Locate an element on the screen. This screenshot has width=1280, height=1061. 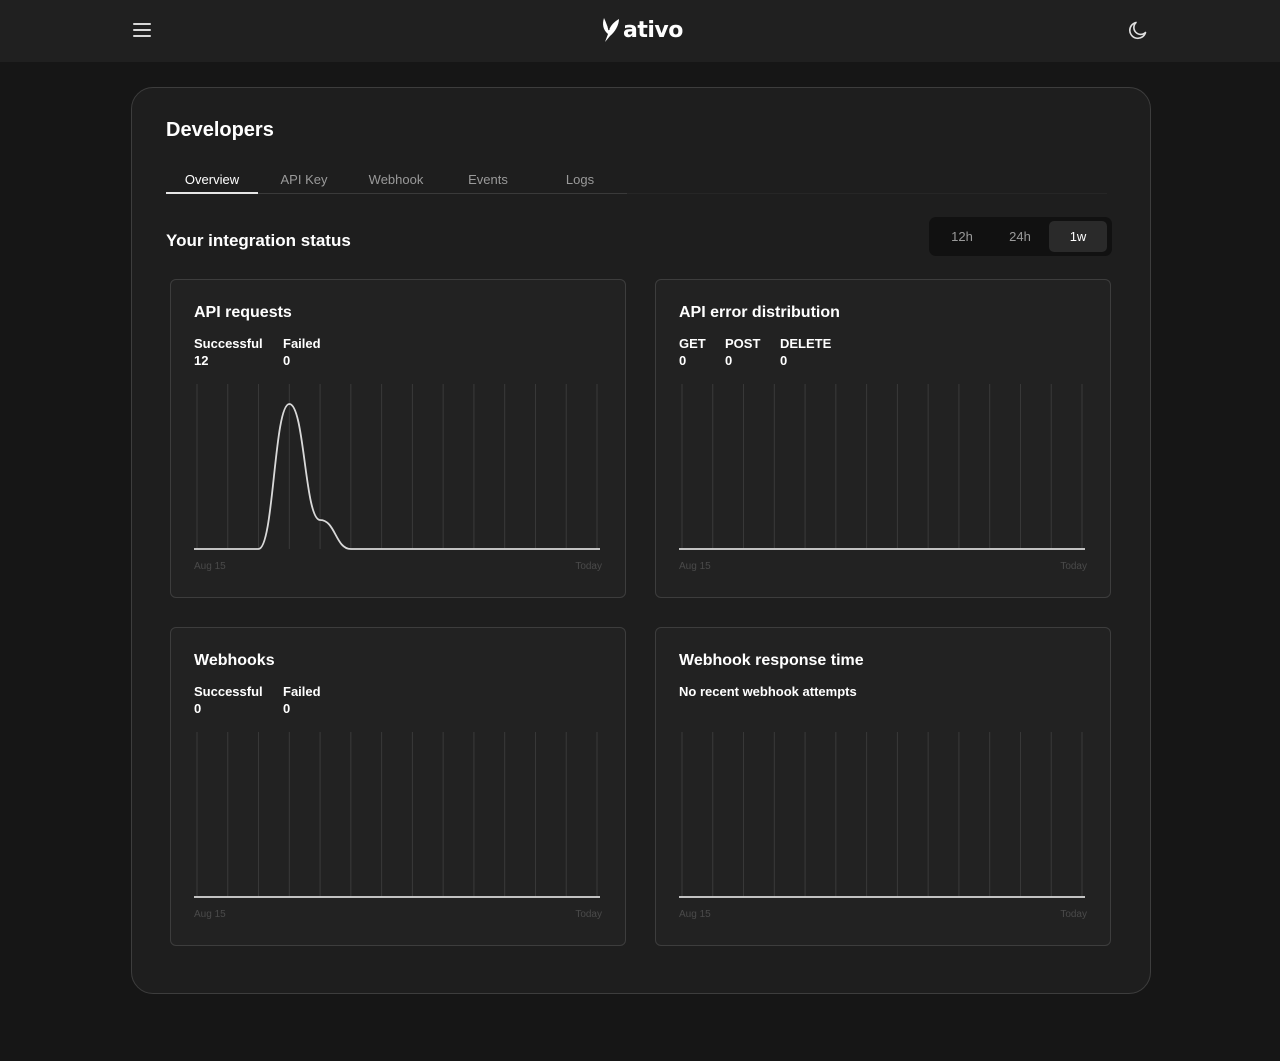
tab-logs: Logs is located at coordinates (580, 181).